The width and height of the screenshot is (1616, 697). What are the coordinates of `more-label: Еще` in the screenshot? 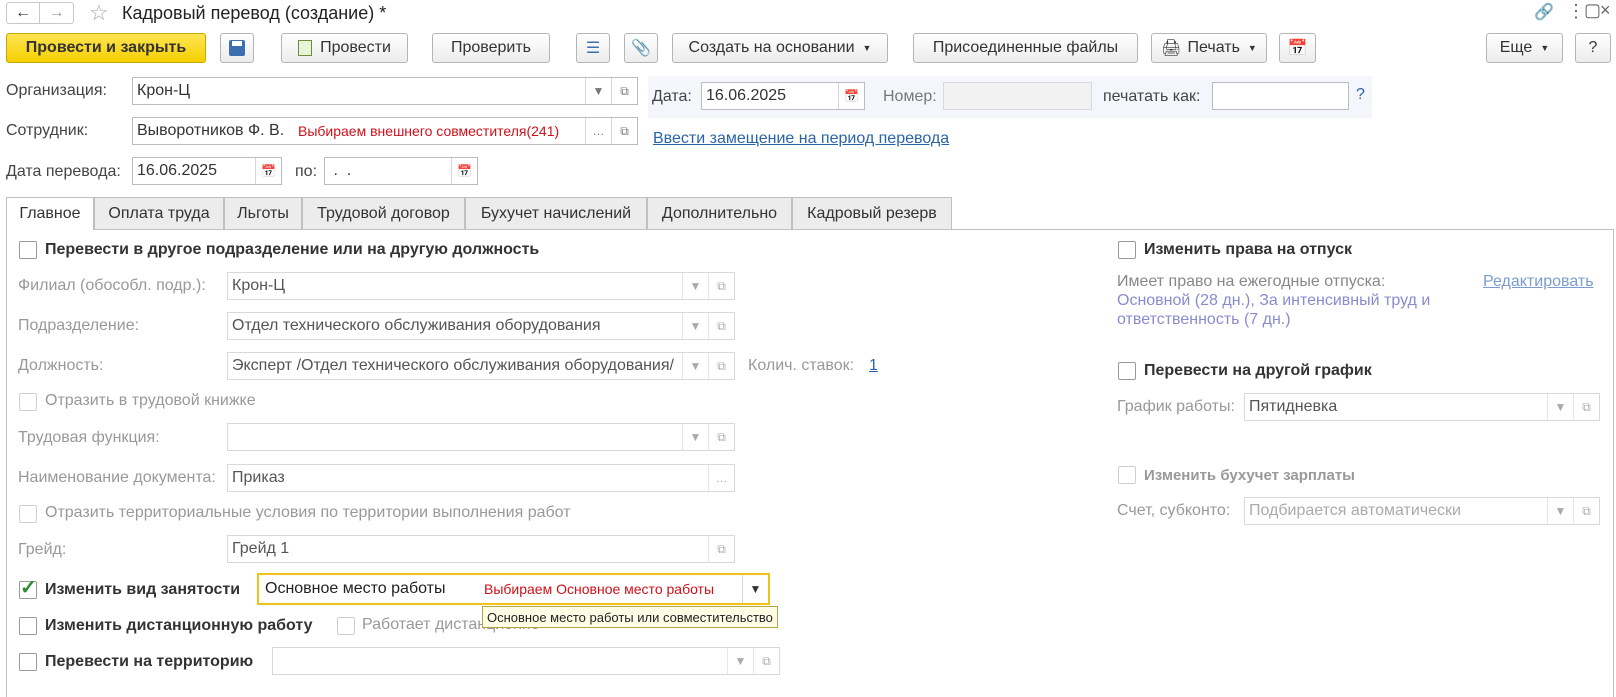 It's located at (1516, 47).